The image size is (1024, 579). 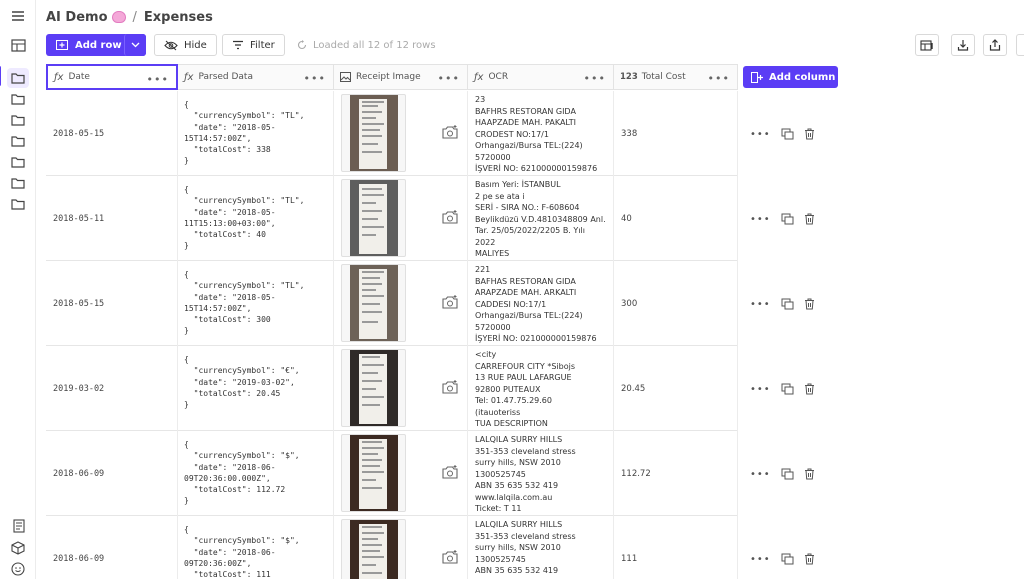 I want to click on cell-date: 2019-03-02, so click(x=112, y=388).